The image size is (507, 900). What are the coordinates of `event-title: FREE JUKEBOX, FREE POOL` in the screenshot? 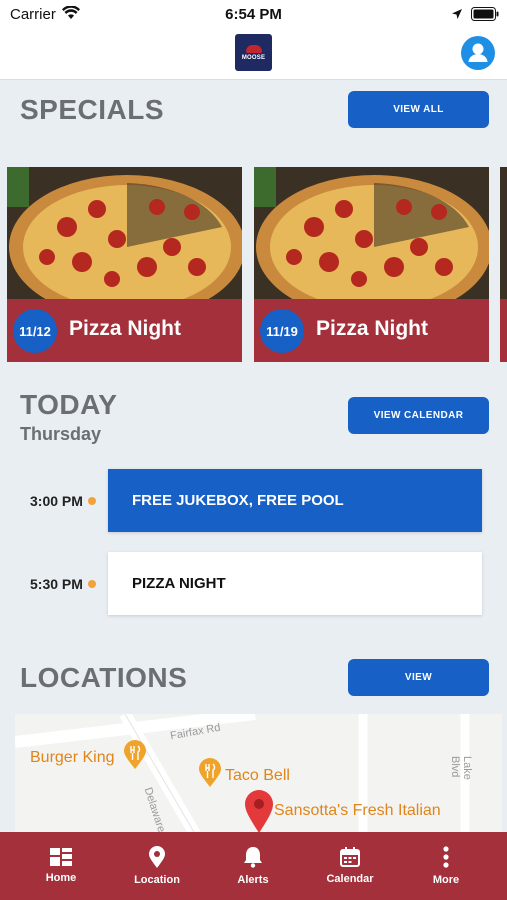 It's located at (238, 500).